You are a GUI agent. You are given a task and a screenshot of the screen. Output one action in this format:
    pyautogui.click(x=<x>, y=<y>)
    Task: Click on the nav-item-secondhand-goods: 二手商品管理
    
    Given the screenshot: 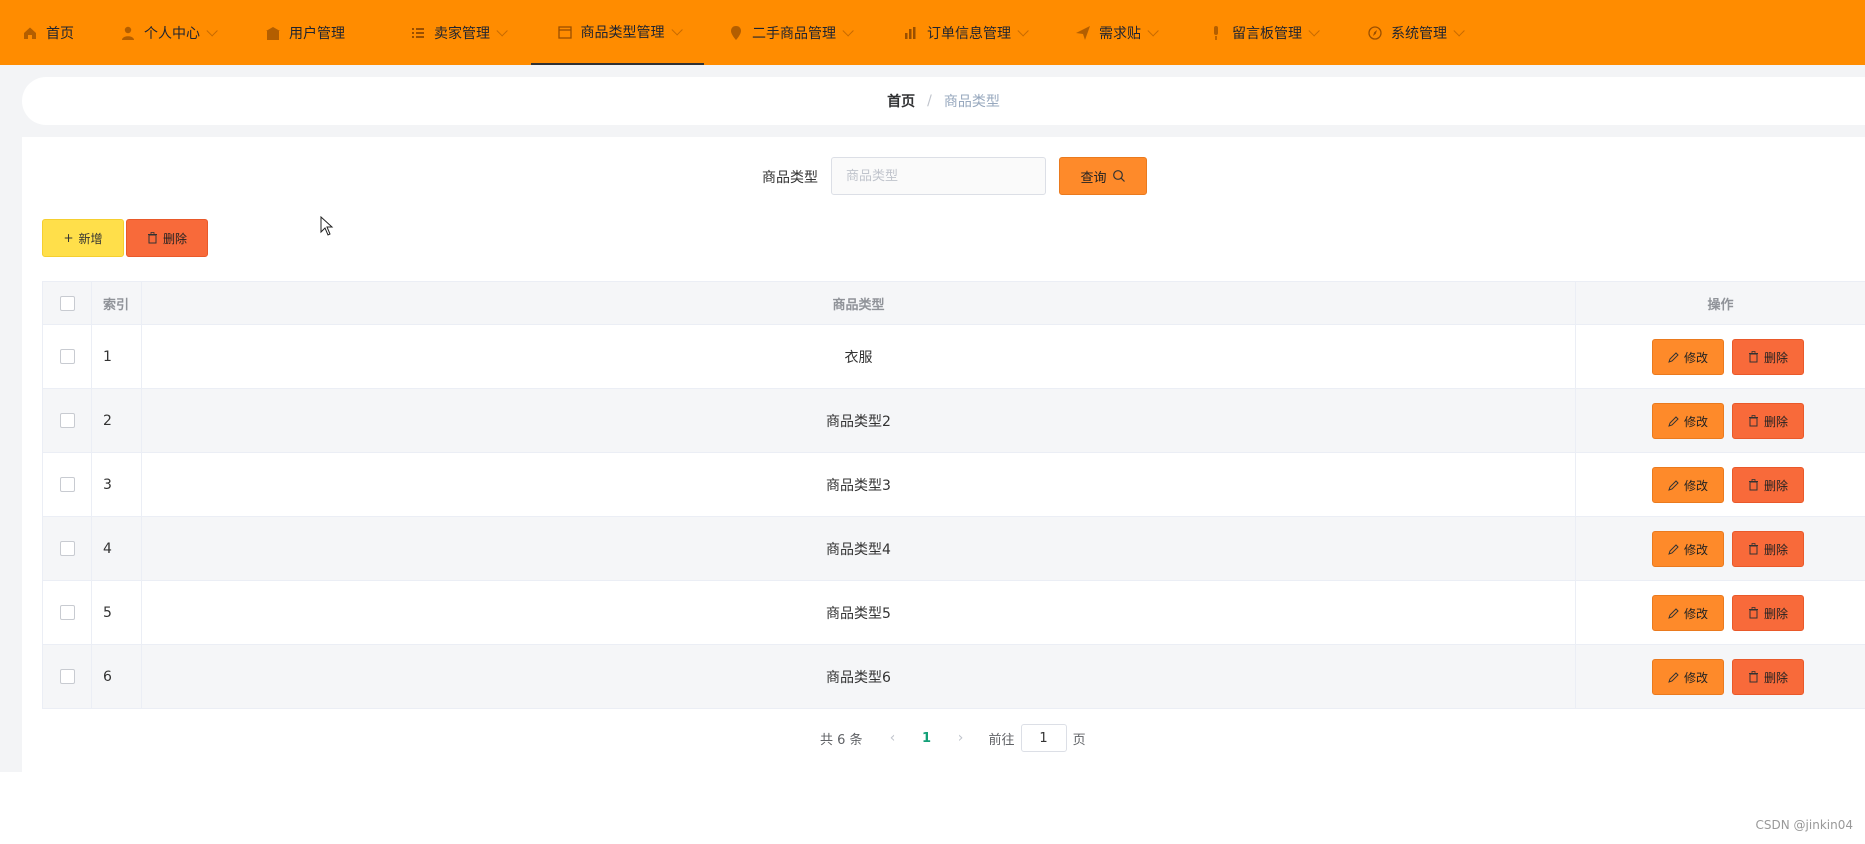 What is the action you would take?
    pyautogui.click(x=791, y=32)
    